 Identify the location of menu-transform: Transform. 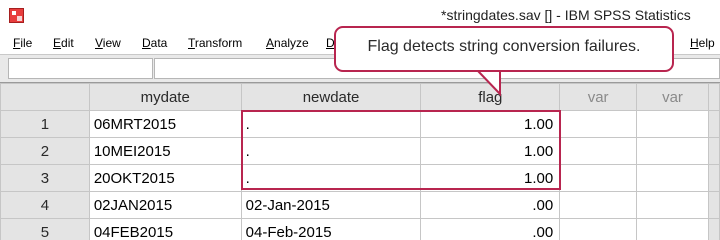
(215, 43).